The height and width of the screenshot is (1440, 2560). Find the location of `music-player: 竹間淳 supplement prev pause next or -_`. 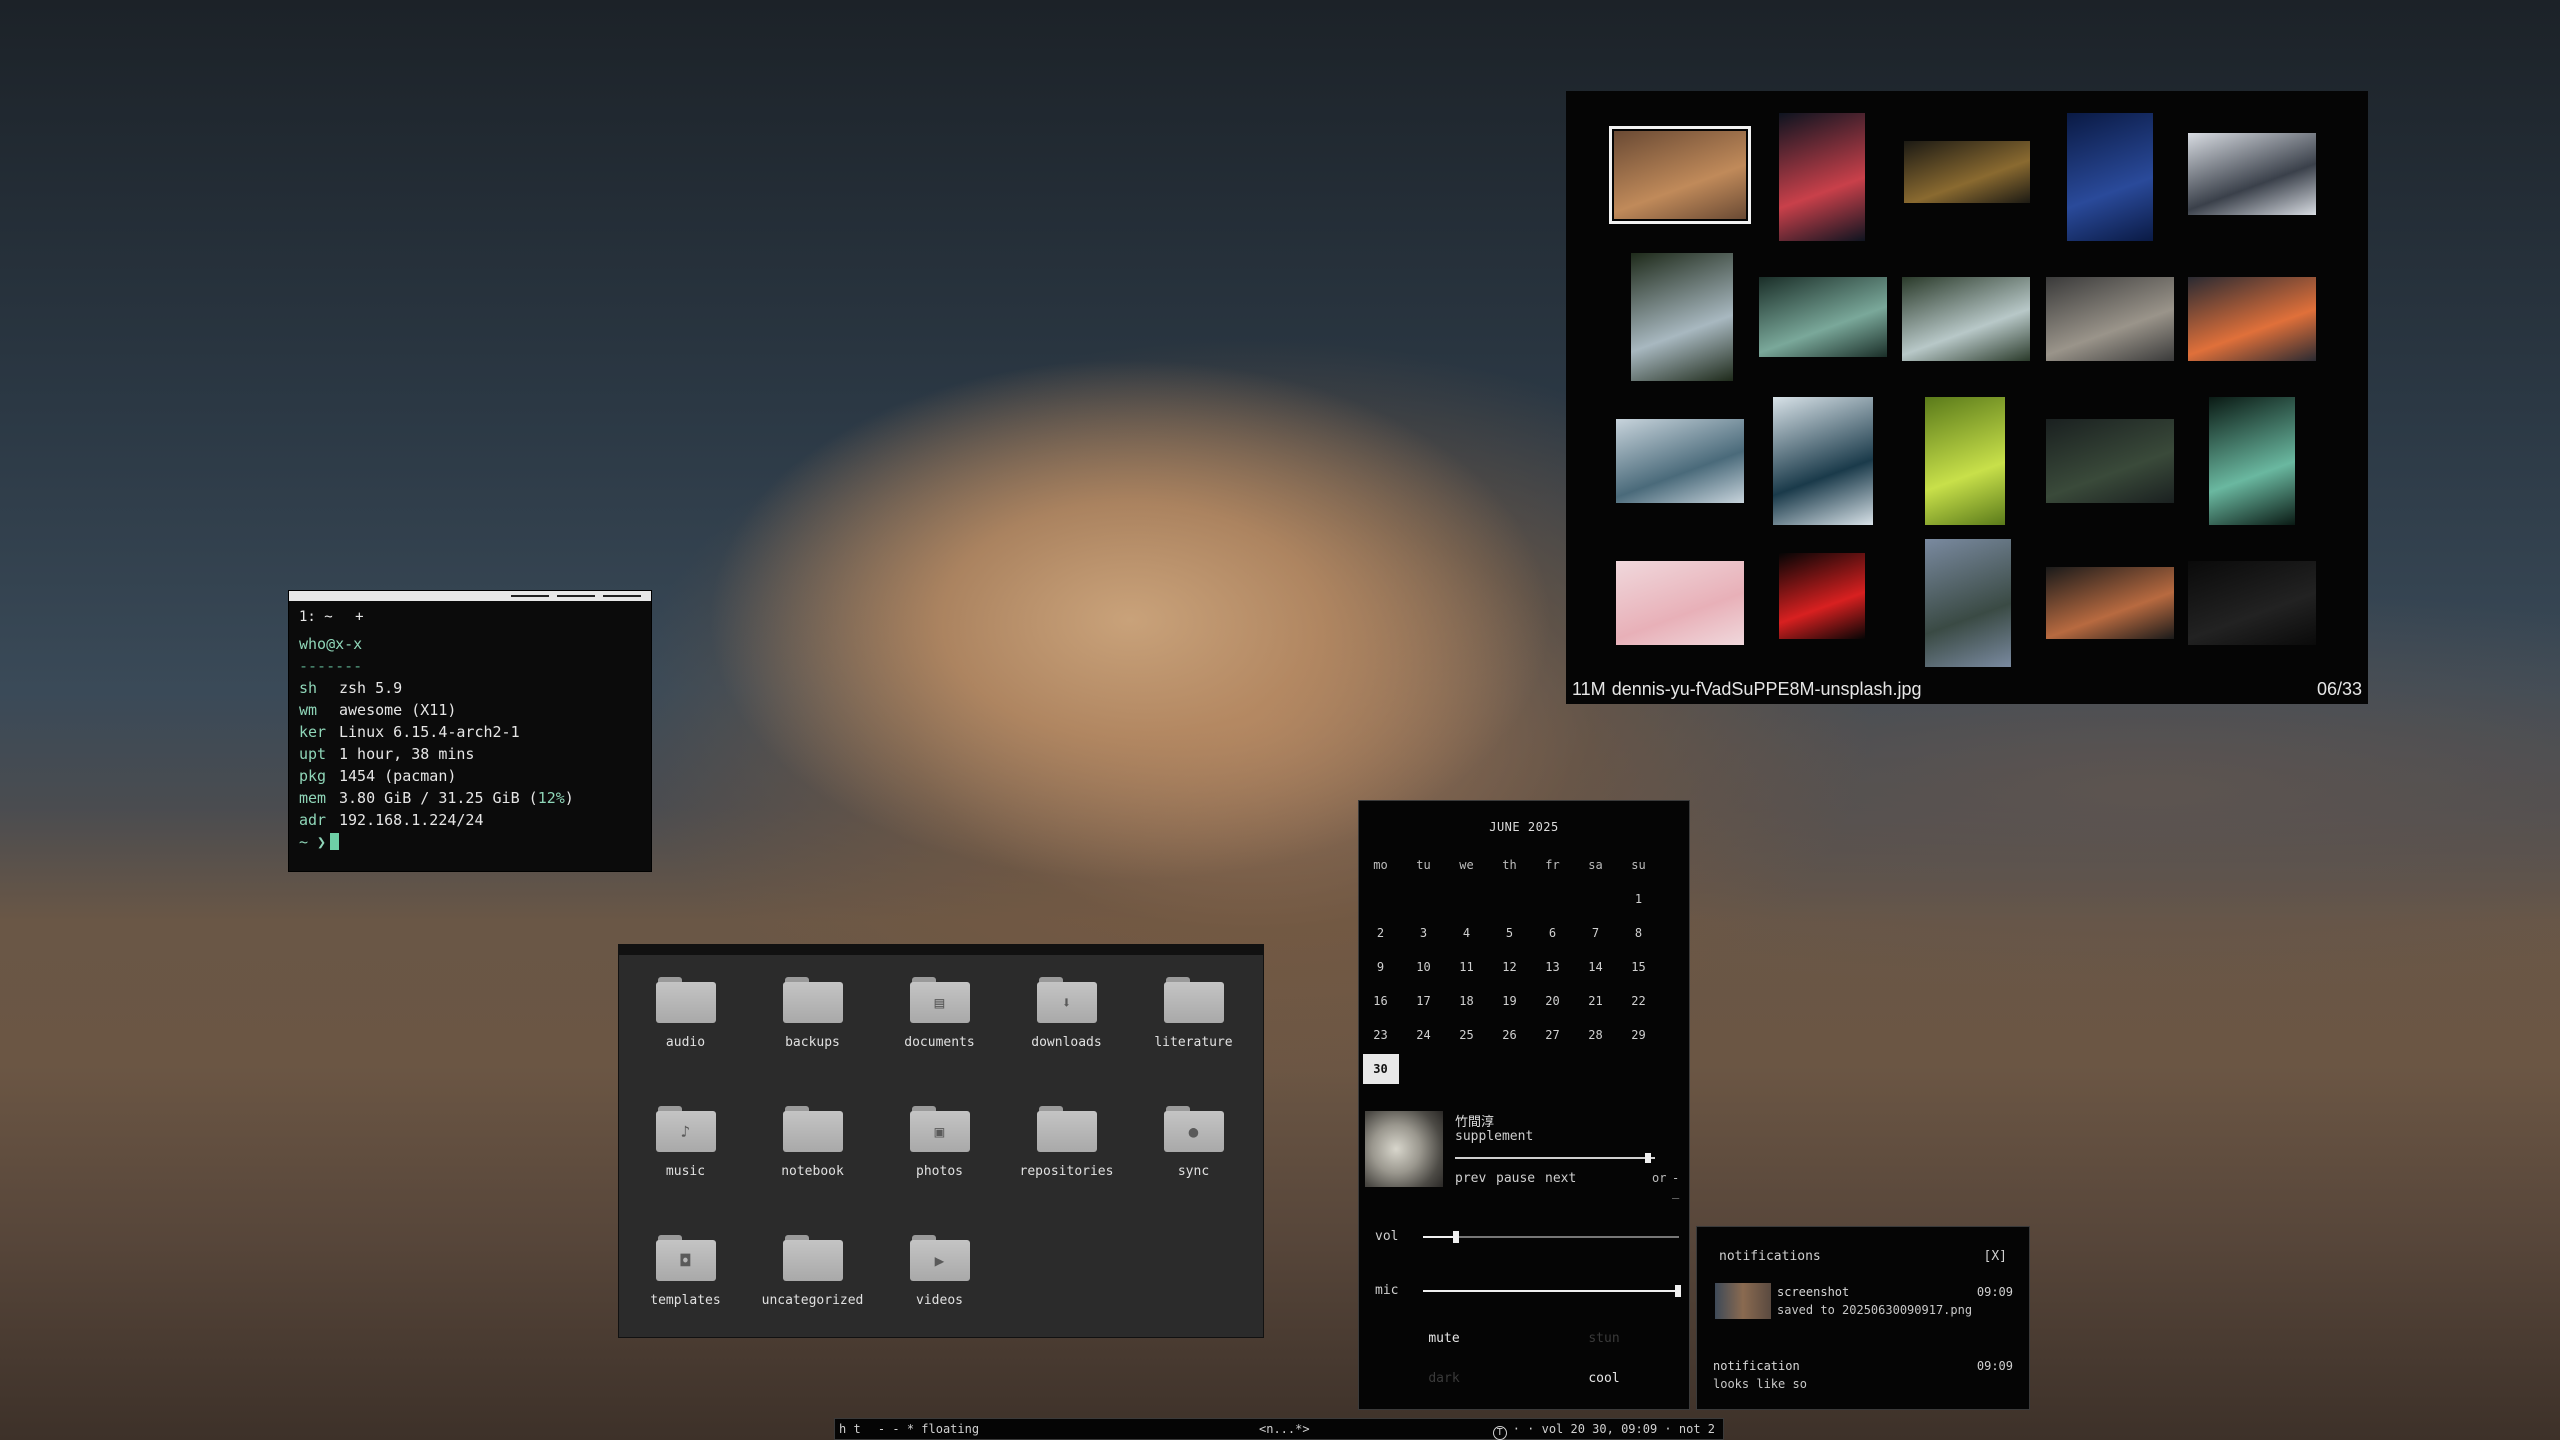

music-player: 竹間淳 supplement prev pause next or -_ is located at coordinates (1525, 1154).